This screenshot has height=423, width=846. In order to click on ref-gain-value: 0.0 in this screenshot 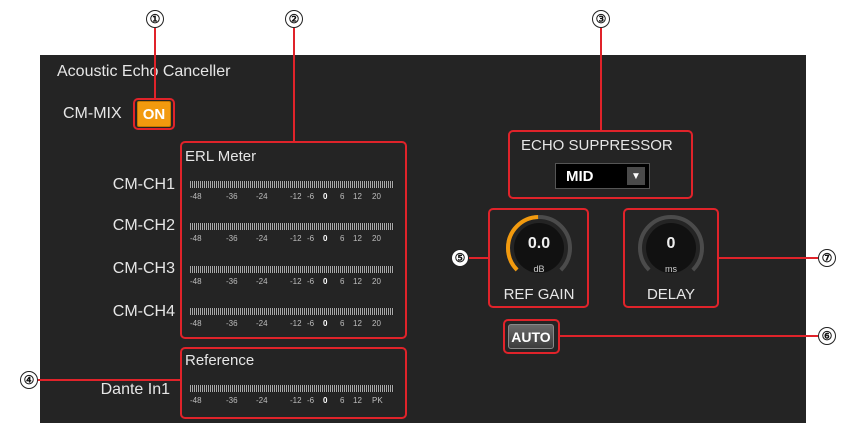, I will do `click(539, 243)`.